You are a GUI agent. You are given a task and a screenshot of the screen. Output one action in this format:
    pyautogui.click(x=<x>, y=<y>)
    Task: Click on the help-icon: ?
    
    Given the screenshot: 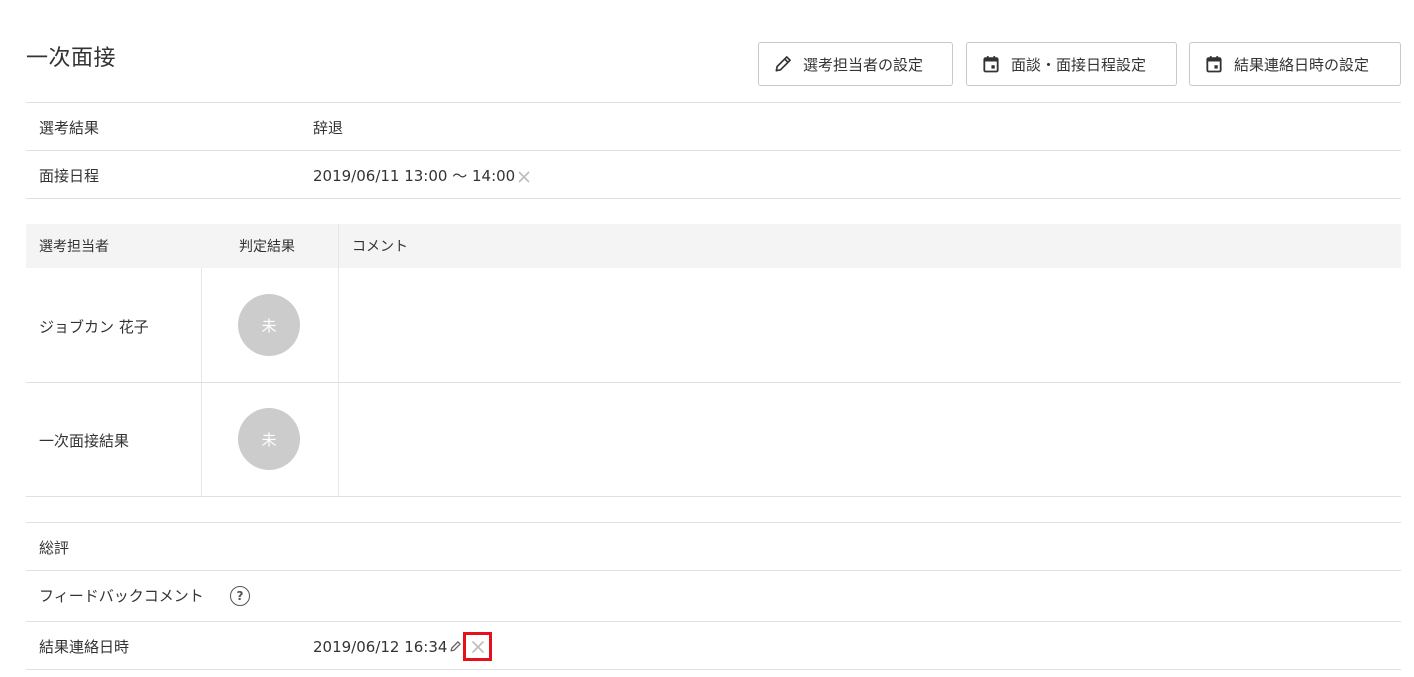 What is the action you would take?
    pyautogui.click(x=240, y=596)
    